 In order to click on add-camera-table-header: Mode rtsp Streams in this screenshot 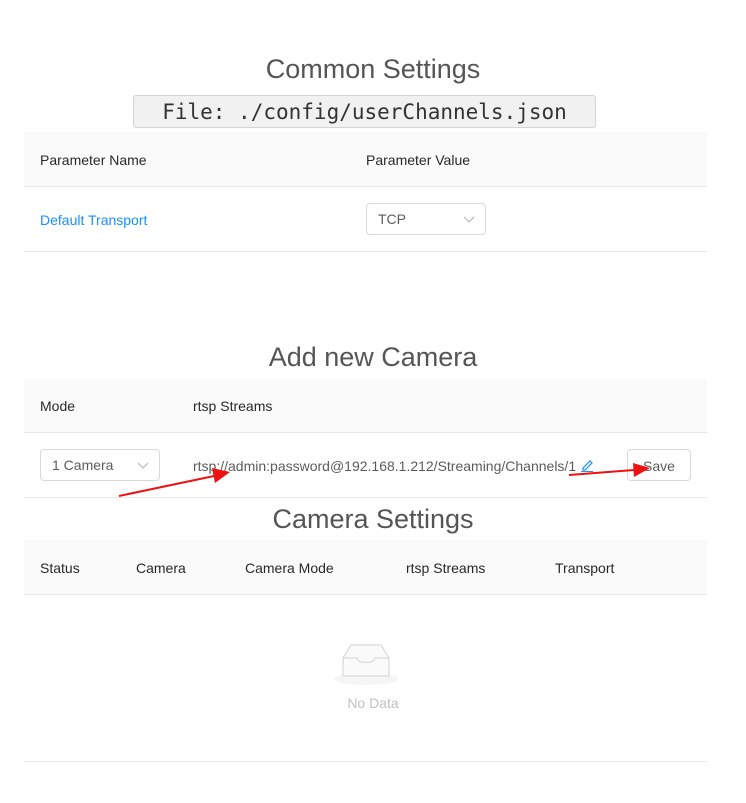, I will do `click(365, 405)`.